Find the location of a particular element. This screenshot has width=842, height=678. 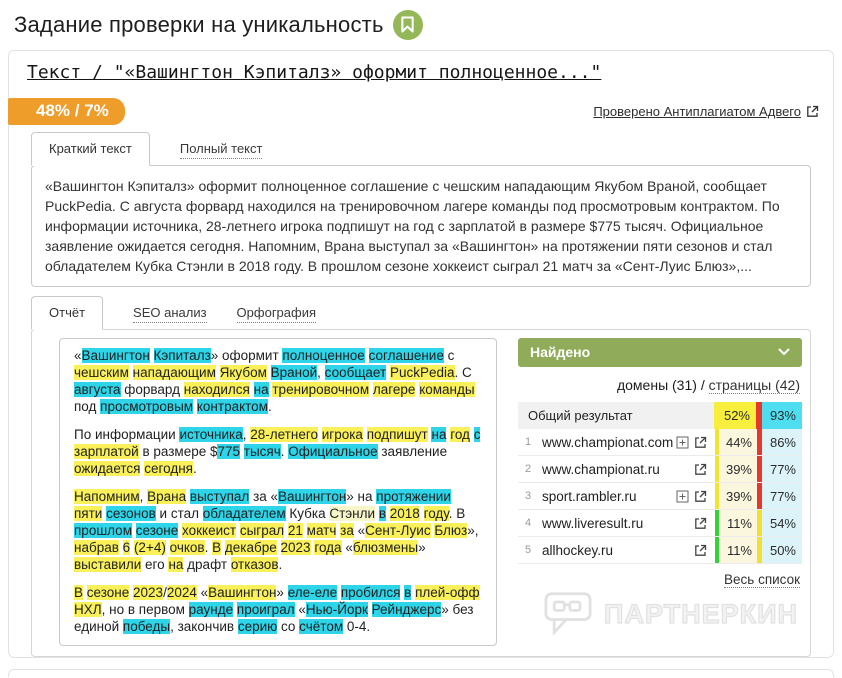

highlight-cyan: сообщает is located at coordinates (355, 372).